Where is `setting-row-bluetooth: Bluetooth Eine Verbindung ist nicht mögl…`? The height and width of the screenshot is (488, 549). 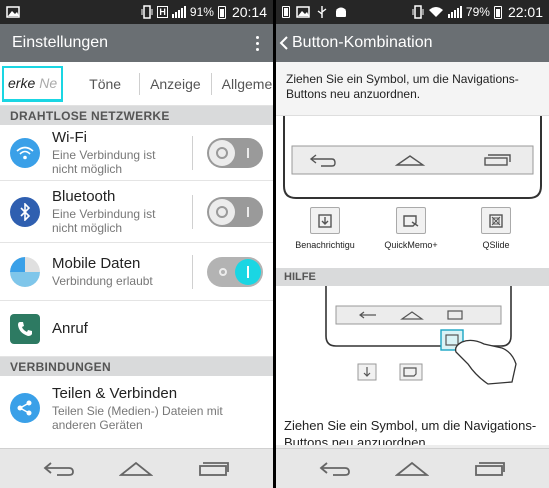
setting-row-bluetooth: Bluetooth Eine Verbindung ist nicht mögl… is located at coordinates (136, 212).